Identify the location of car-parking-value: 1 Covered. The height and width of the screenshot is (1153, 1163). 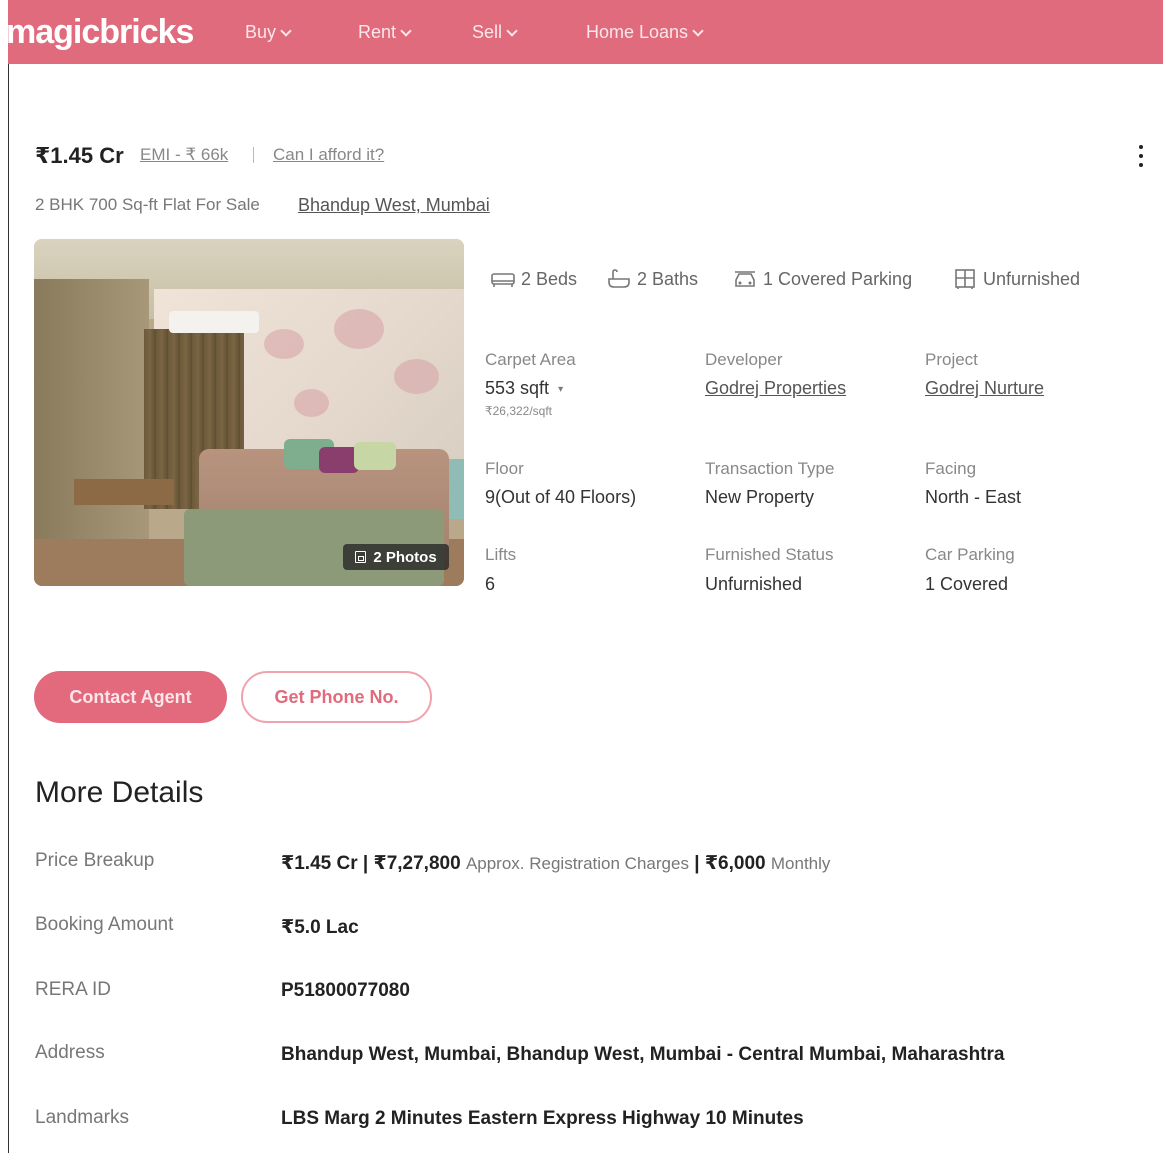
(967, 584).